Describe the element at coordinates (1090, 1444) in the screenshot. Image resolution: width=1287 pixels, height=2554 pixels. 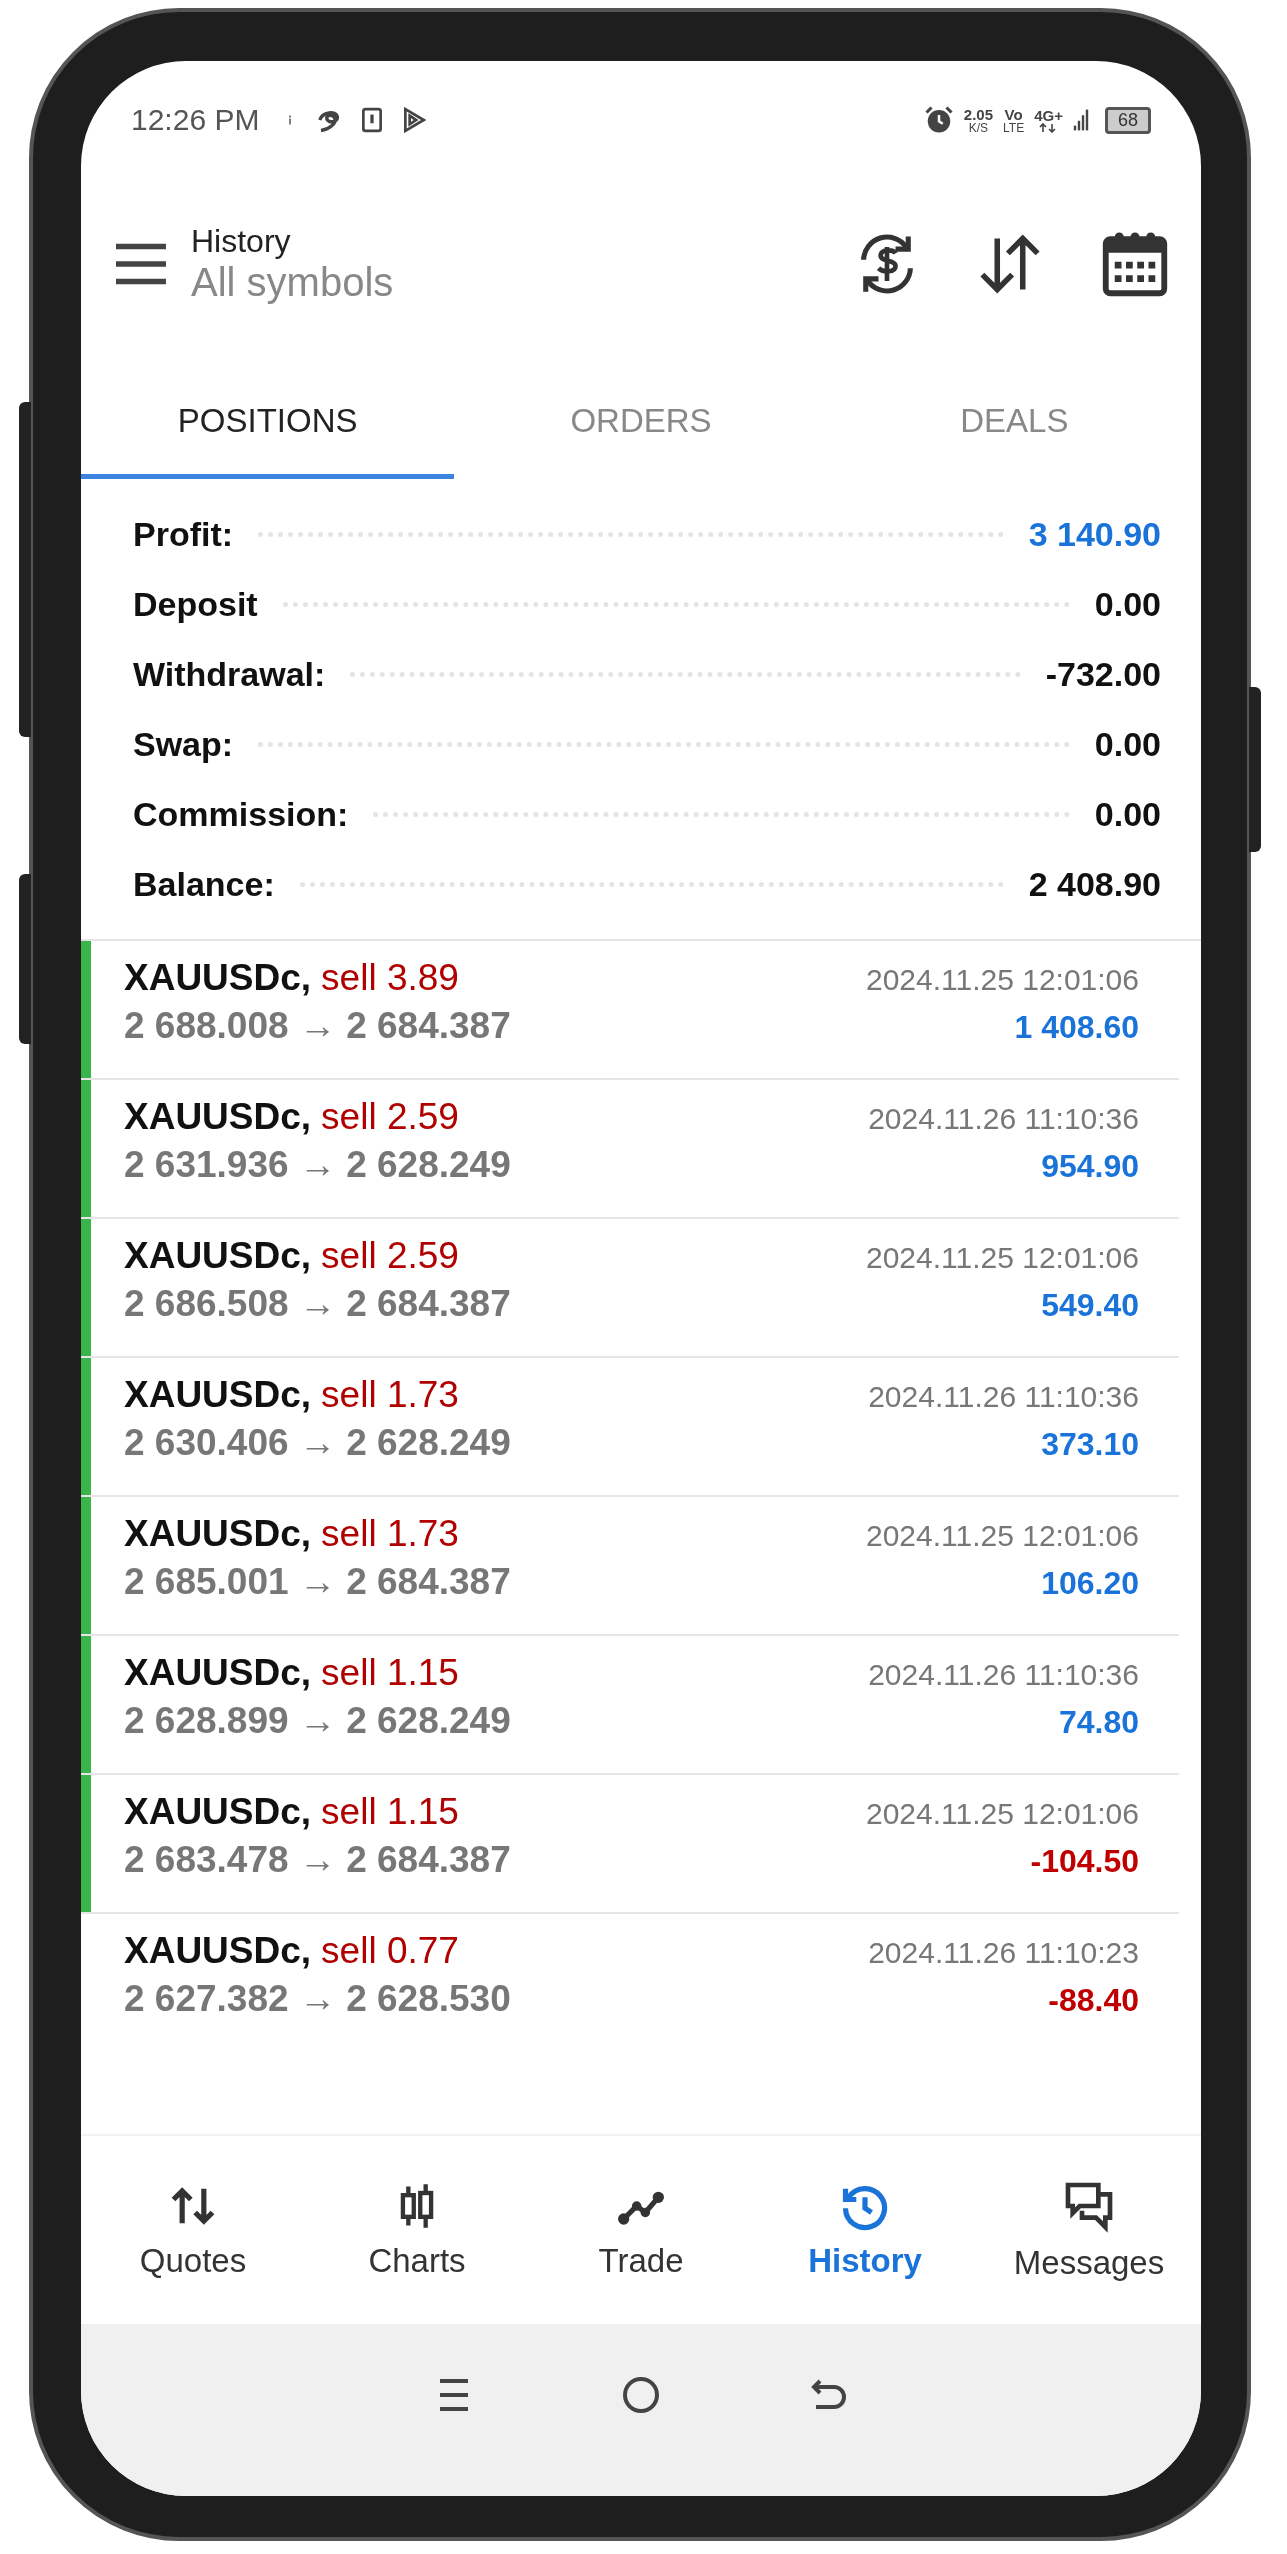
I see `position-profit: 373.10` at that location.